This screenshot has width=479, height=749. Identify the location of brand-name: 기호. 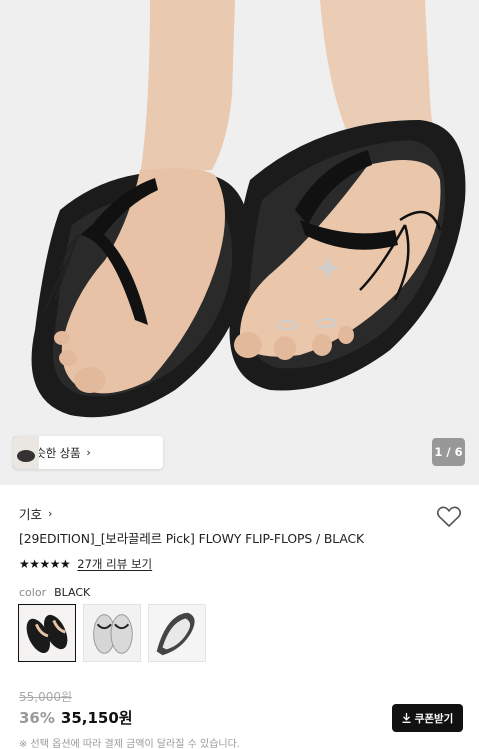
(31, 514).